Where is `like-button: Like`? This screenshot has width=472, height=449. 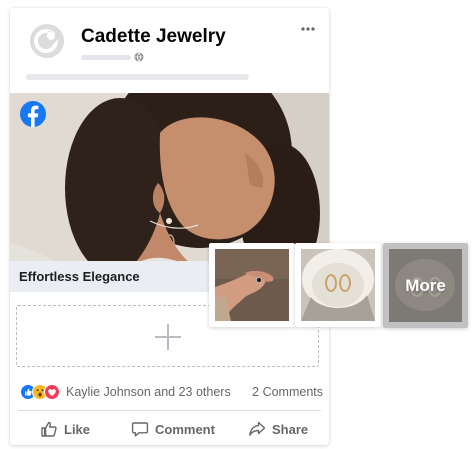
like-button: Like is located at coordinates (65, 429).